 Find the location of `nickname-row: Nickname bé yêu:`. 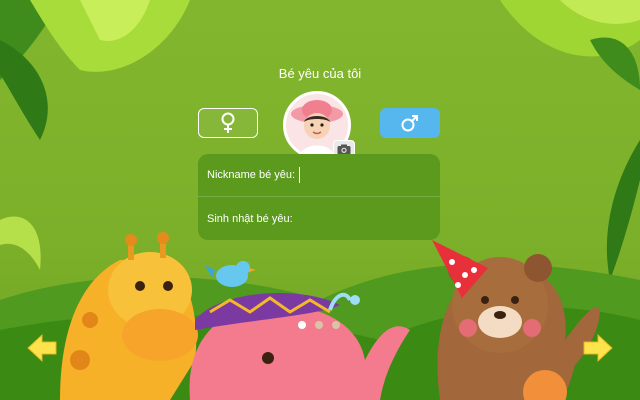

nickname-row: Nickname bé yêu: is located at coordinates (319, 175).